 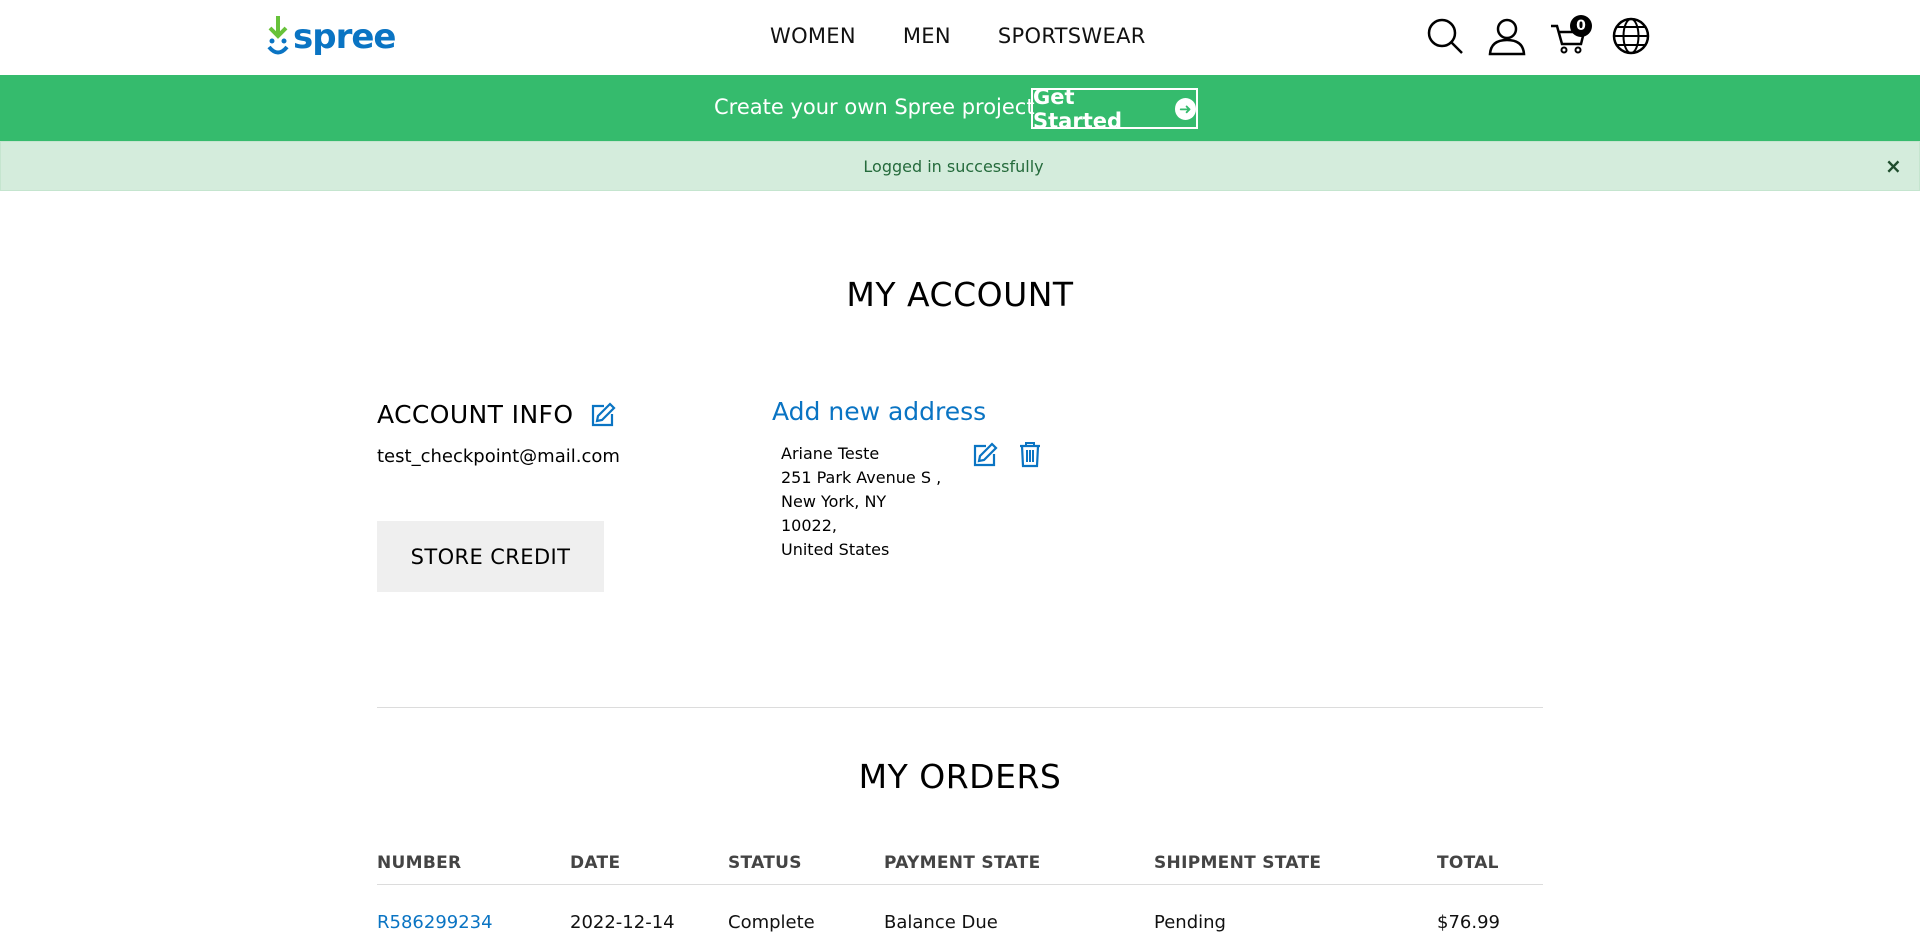 I want to click on account-button, so click(x=1507, y=36).